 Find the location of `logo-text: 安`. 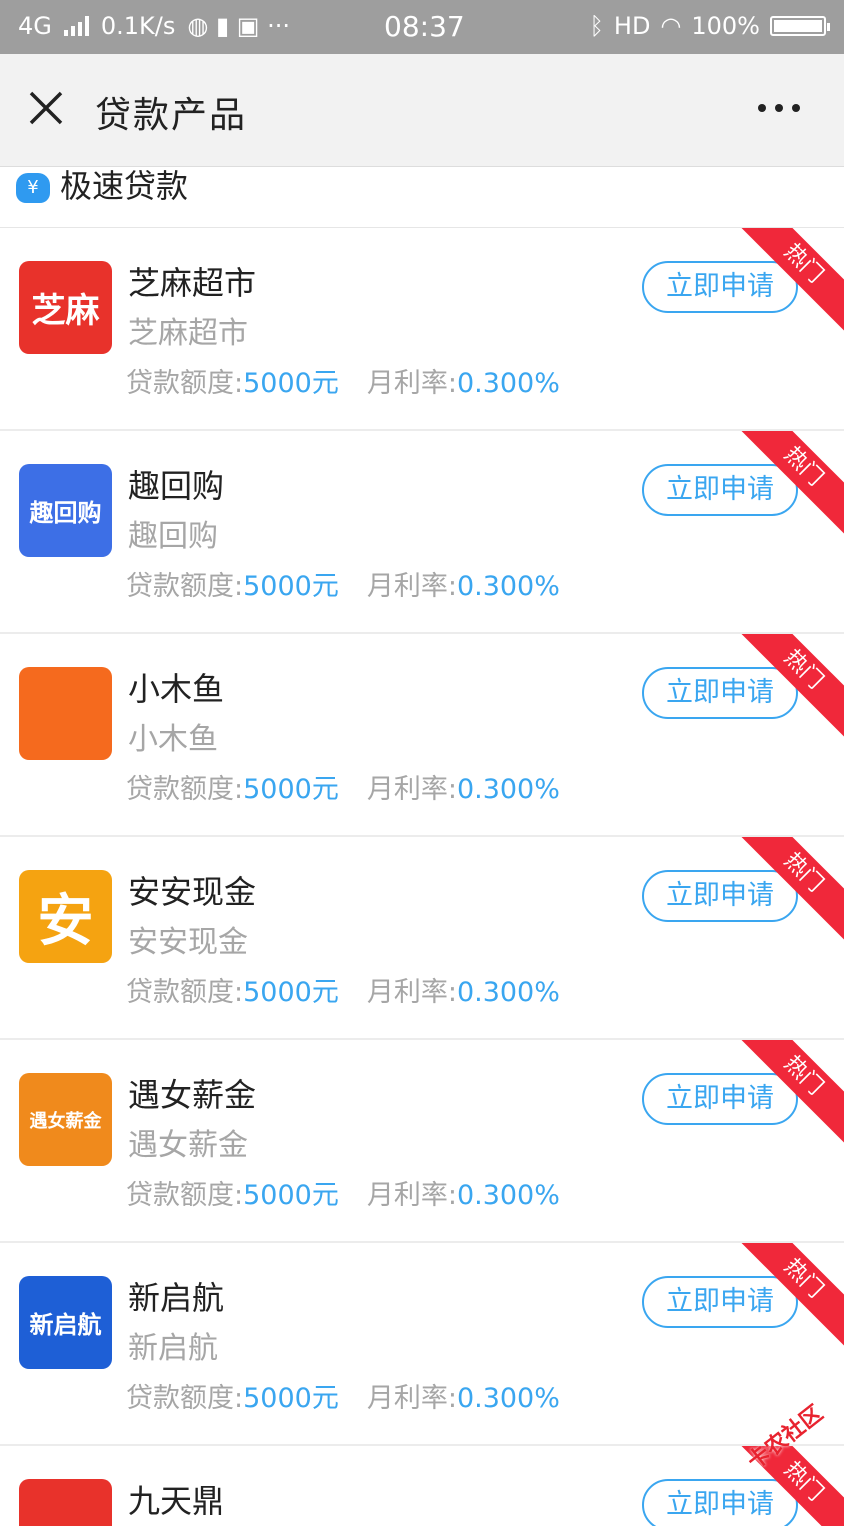

logo-text: 安 is located at coordinates (65, 921).